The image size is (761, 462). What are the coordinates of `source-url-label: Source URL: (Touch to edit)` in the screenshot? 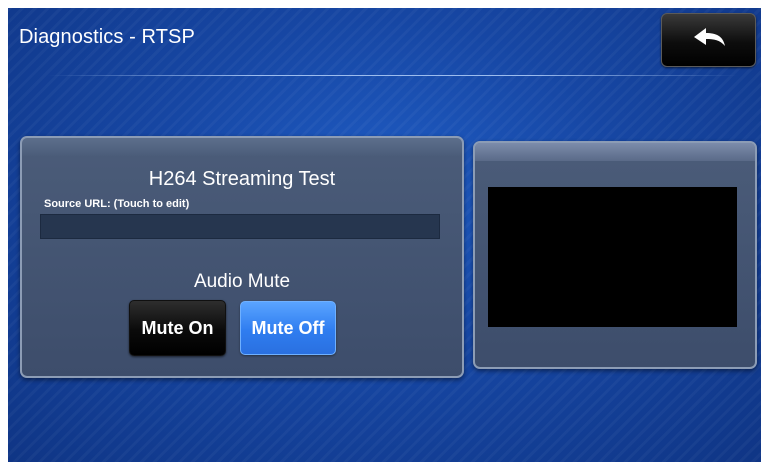 It's located at (117, 204).